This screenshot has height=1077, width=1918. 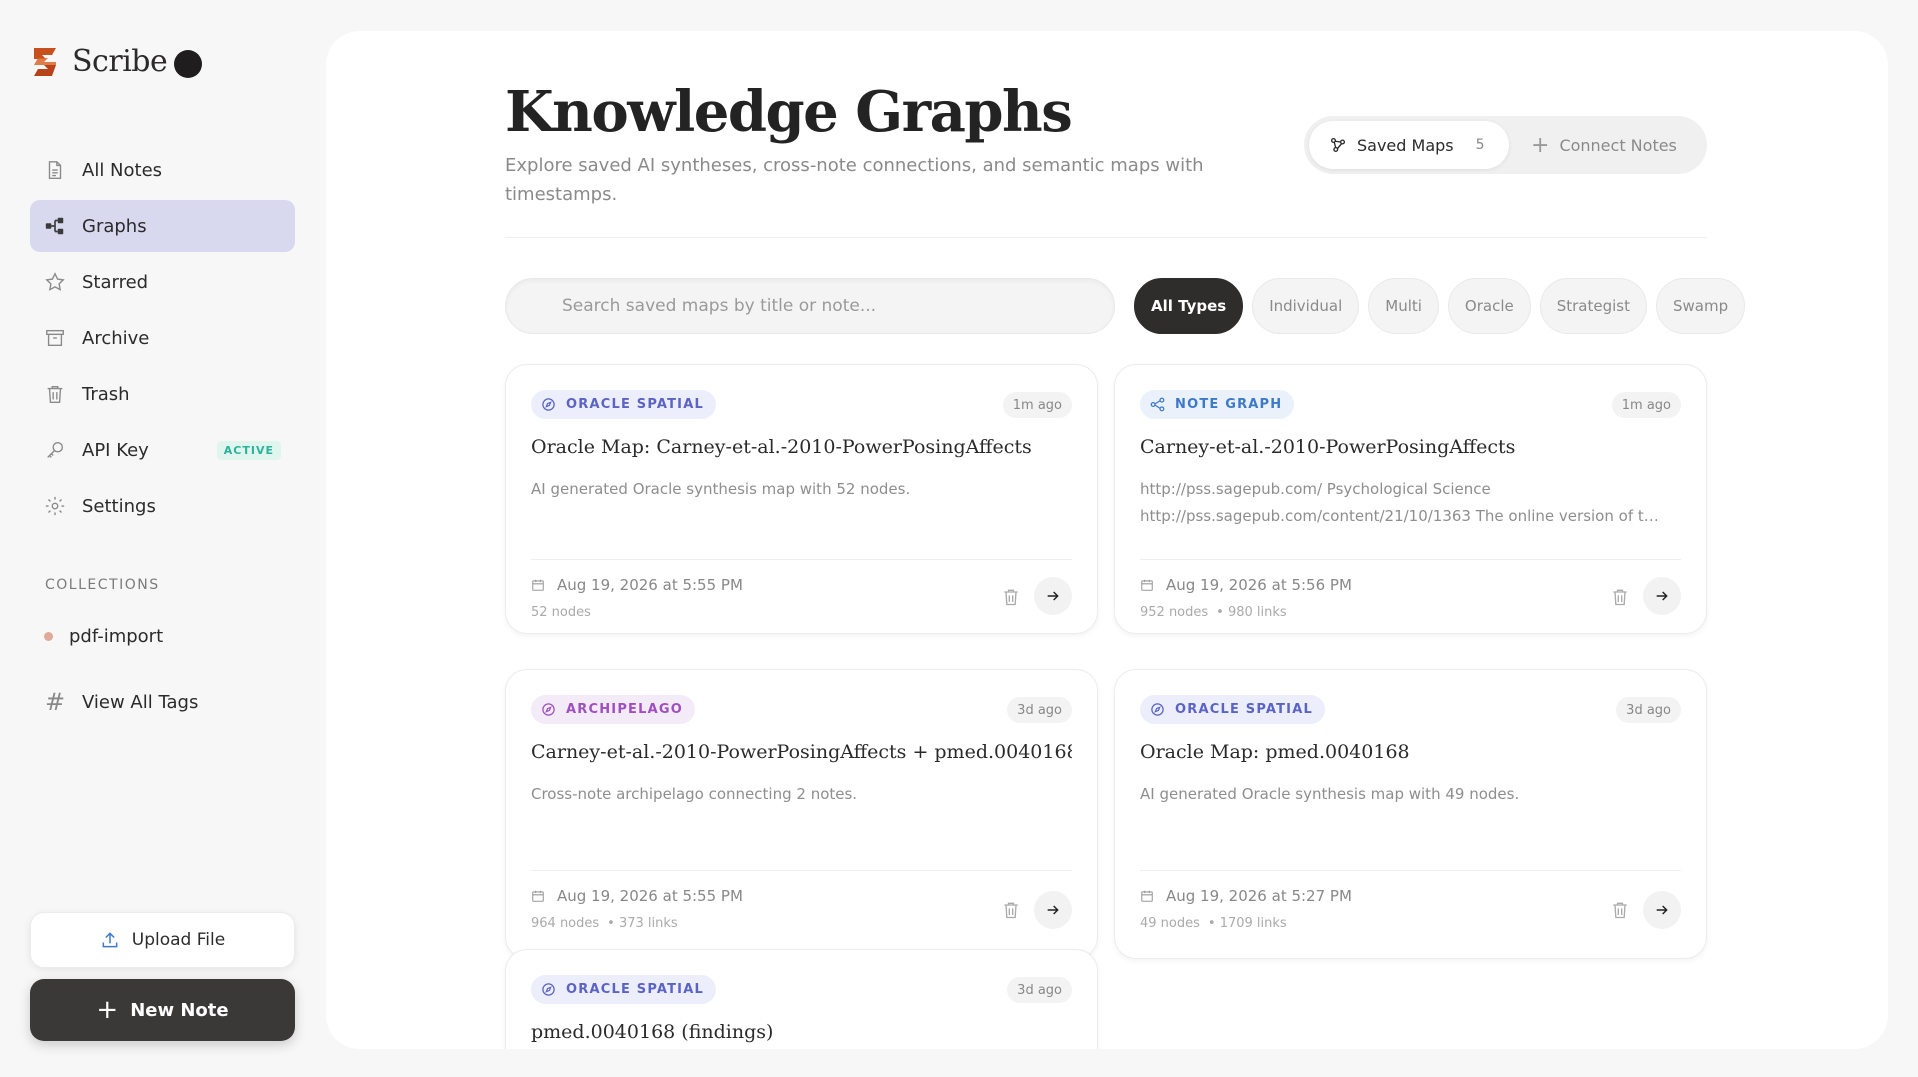 What do you see at coordinates (801, 1032) in the screenshot?
I see `card-title: pmed.0040168 (findings)` at bounding box center [801, 1032].